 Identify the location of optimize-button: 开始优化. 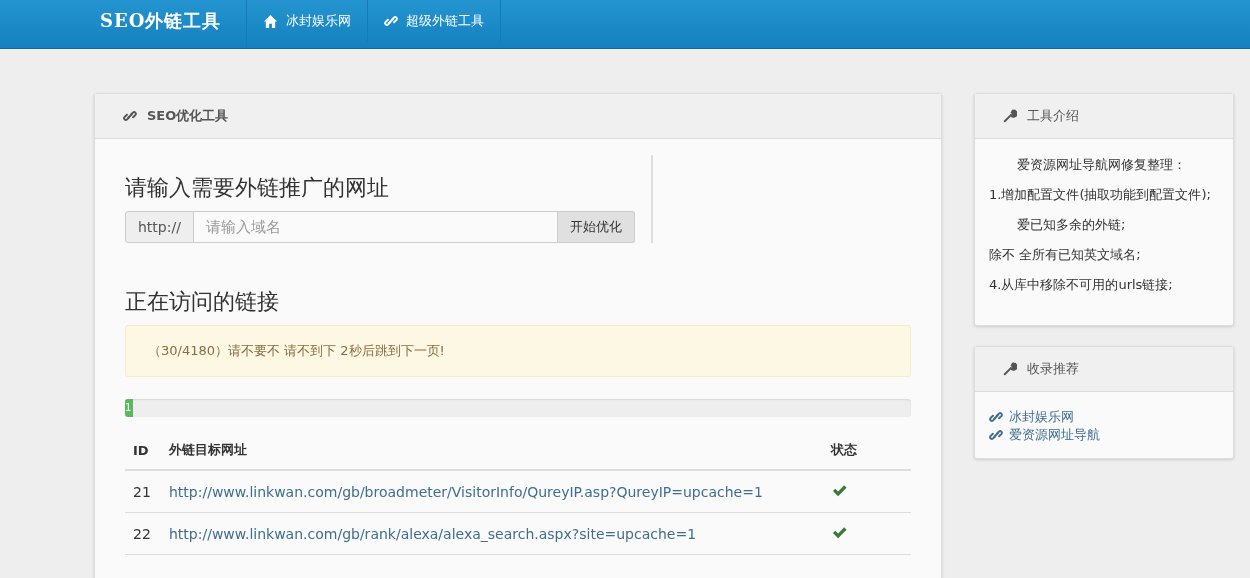
(596, 227).